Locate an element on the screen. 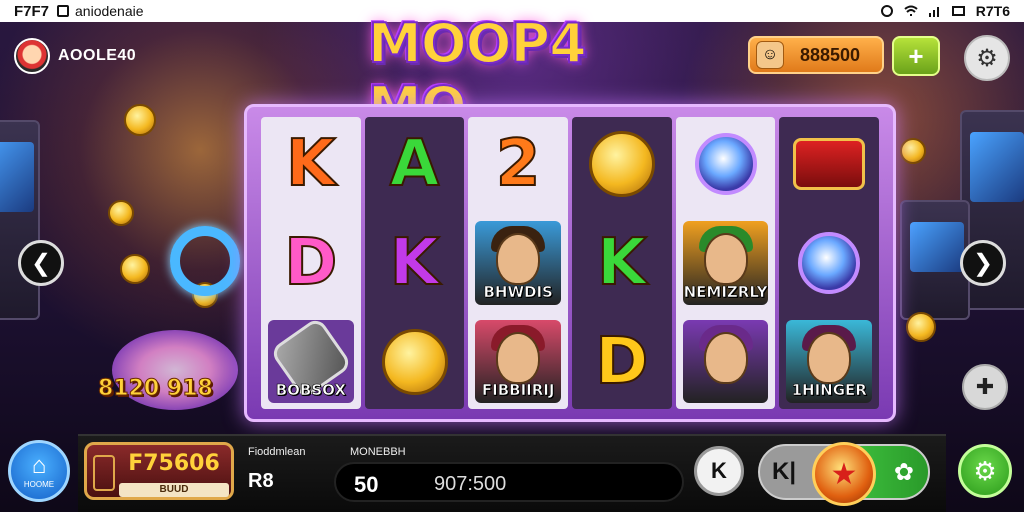 This screenshot has height=512, width=1024. game-logo: MOOP4 MO is located at coordinates (517, 75).